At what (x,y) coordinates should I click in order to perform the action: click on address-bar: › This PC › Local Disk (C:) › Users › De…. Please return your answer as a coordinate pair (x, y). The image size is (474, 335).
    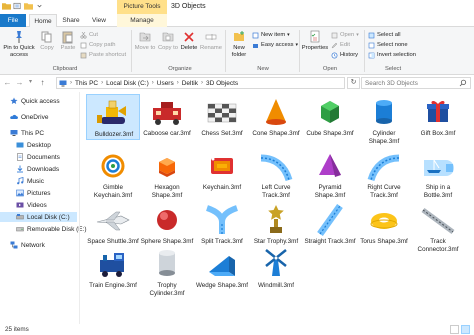
    Looking at the image, I should click on (200, 83).